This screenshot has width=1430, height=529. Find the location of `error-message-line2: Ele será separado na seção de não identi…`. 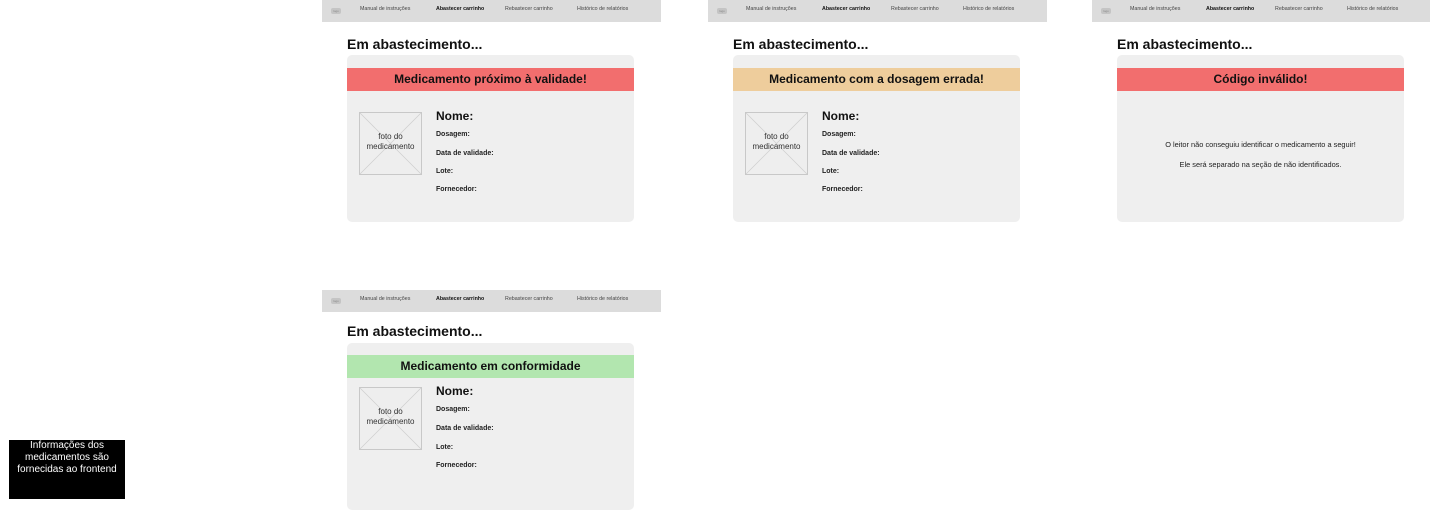

error-message-line2: Ele será separado na seção de não identi… is located at coordinates (1260, 164).